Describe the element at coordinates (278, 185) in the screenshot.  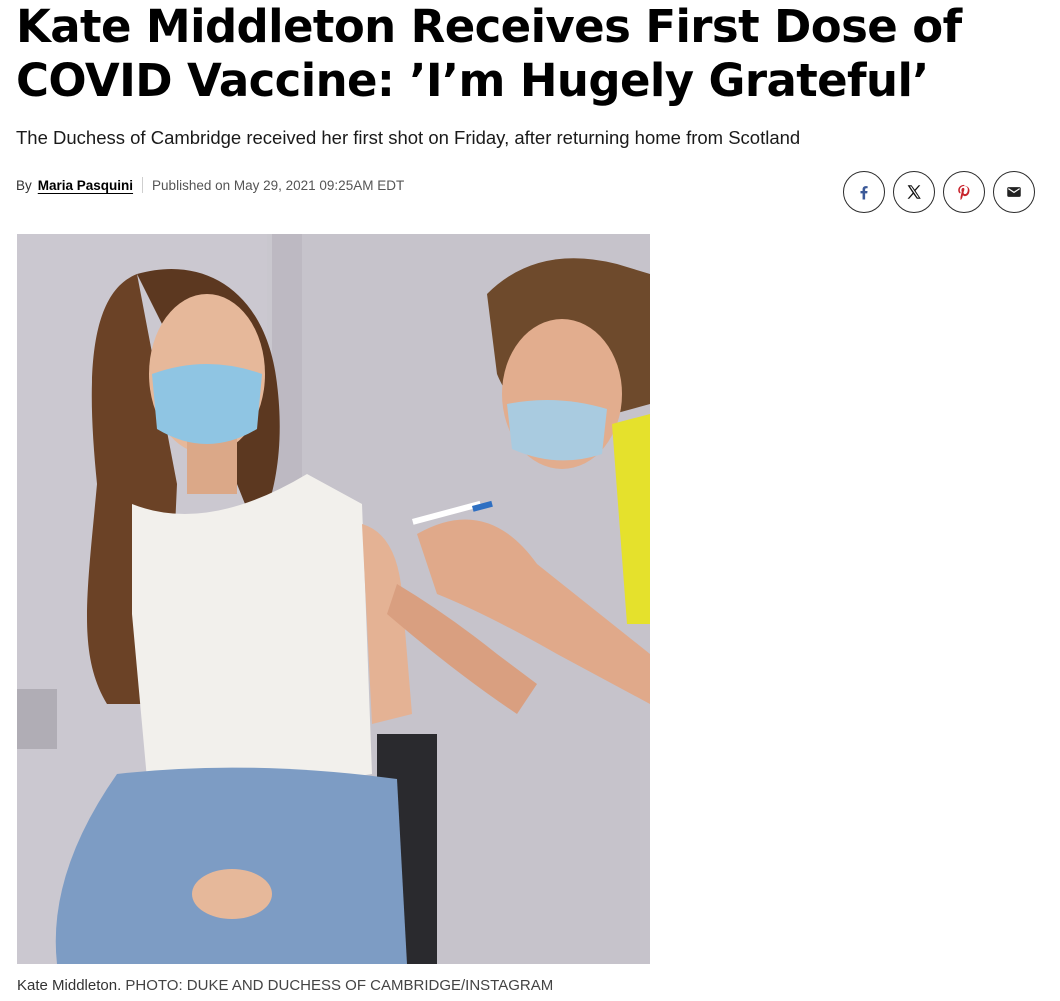
I see `published-date: Published on May 29, 2021 09:25AM EDT` at that location.